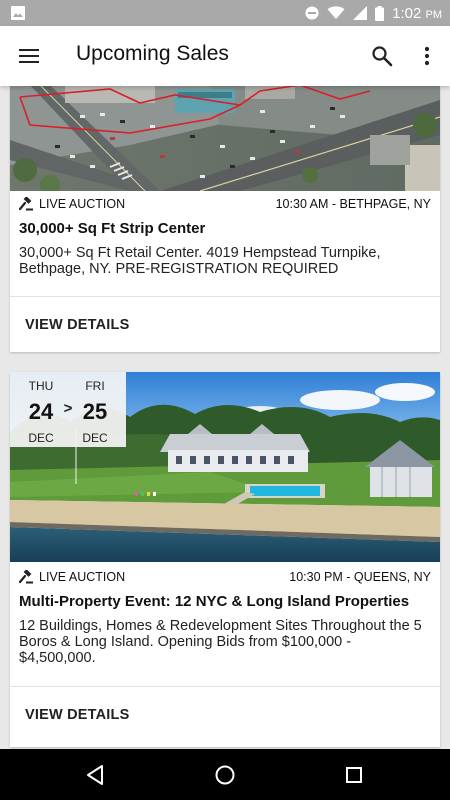  Describe the element at coordinates (360, 577) in the screenshot. I see `sale-time-location: 10:30 PM - QUEENS, NY` at that location.